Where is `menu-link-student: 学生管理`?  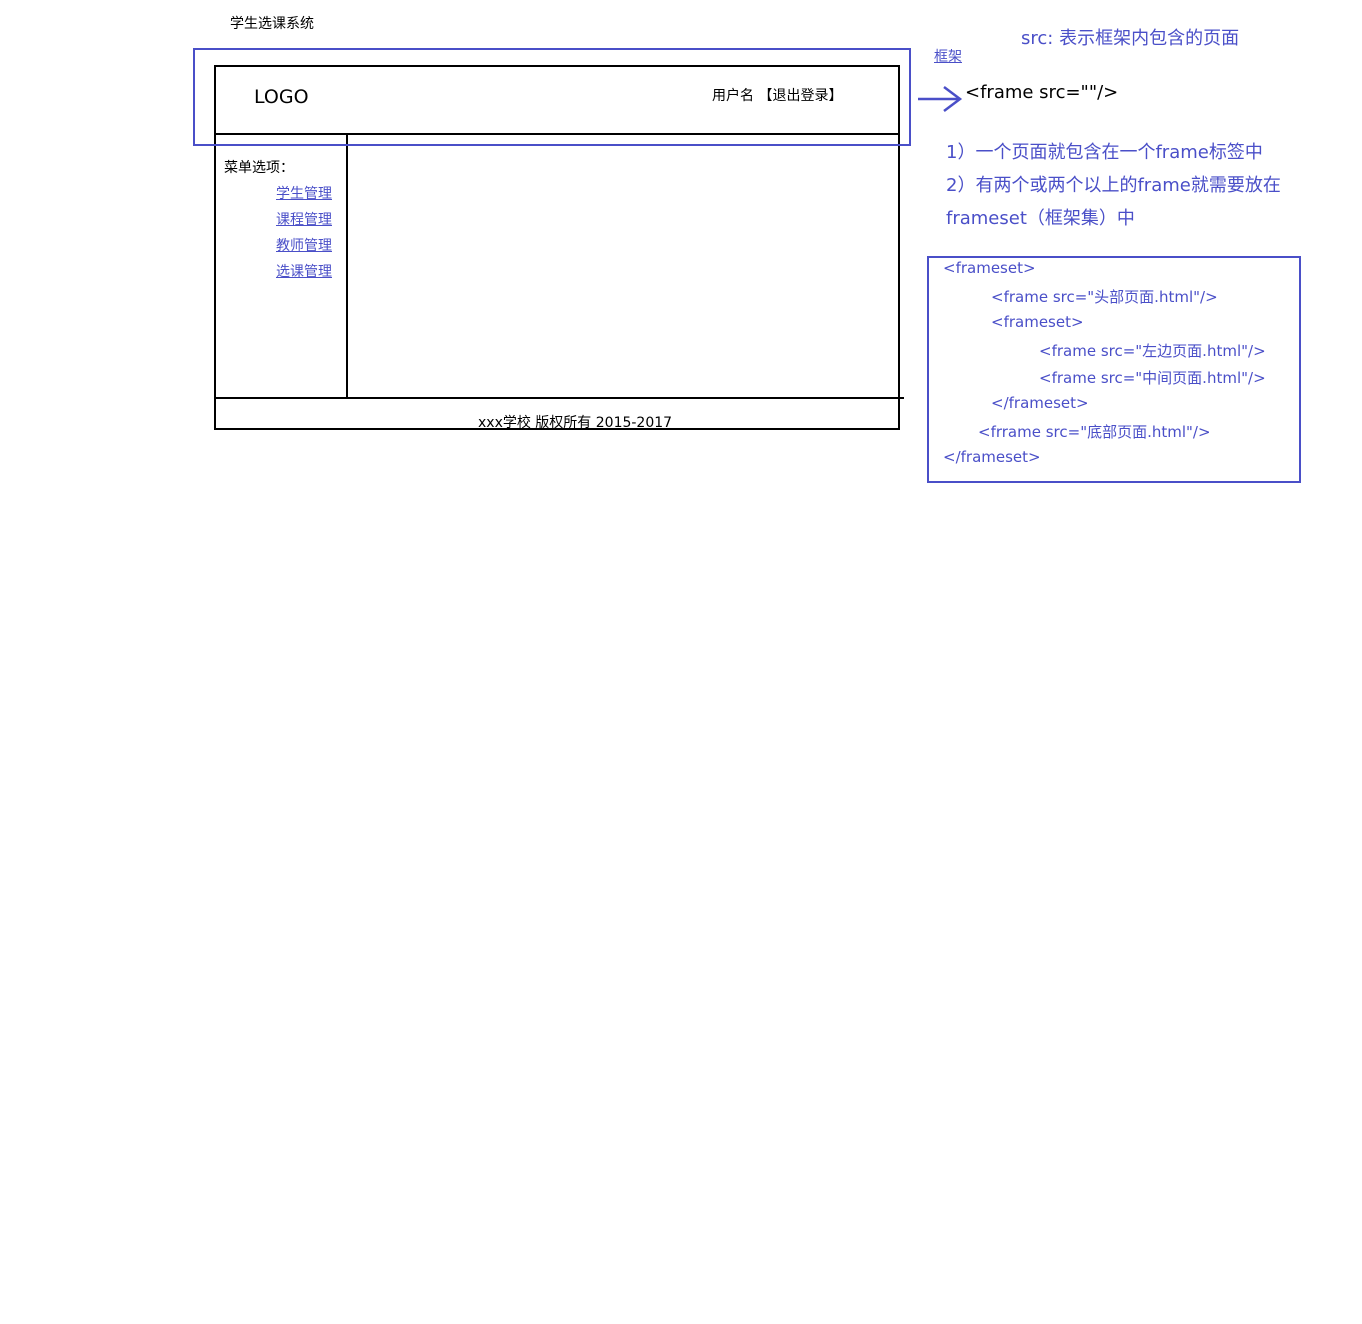 menu-link-student: 学生管理 is located at coordinates (278, 193).